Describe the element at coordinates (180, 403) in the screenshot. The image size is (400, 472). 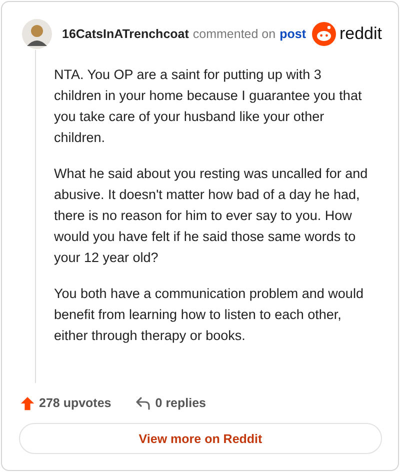
I see `reply-count: 0 replies` at that location.